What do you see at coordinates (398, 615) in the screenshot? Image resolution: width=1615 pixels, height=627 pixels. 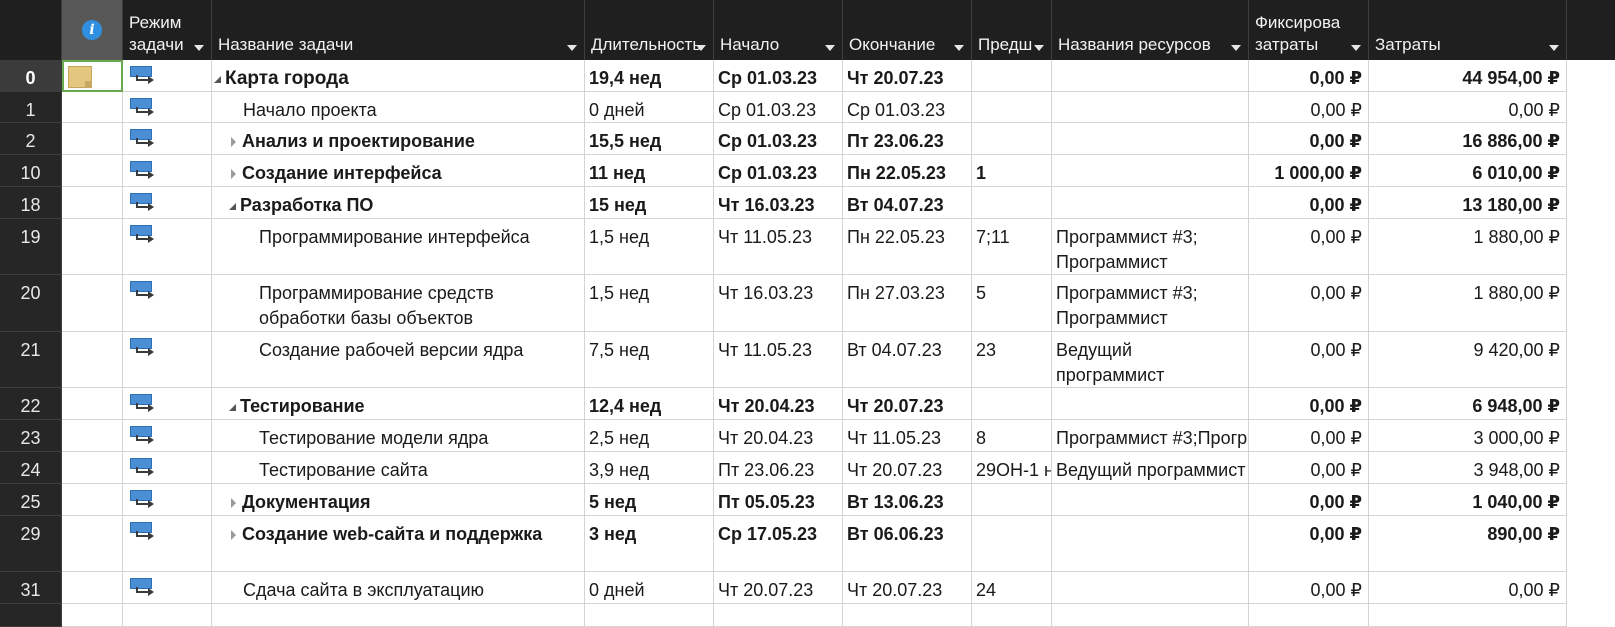 I see `task-name-cell` at bounding box center [398, 615].